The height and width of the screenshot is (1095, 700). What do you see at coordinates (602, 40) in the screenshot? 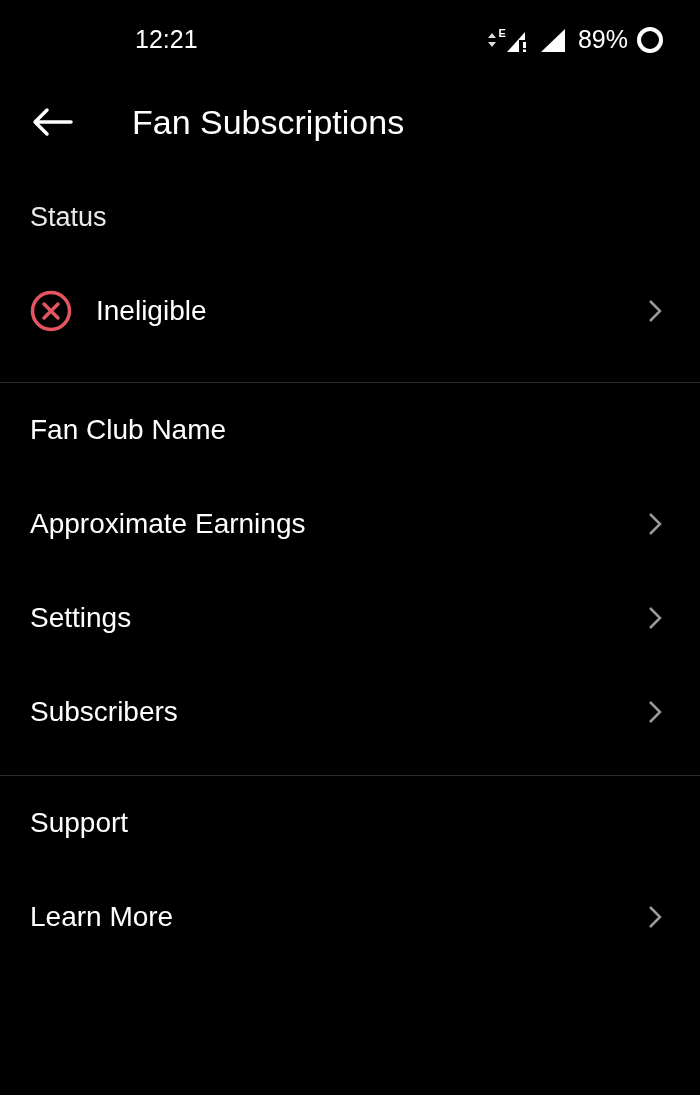
I see `battery-percentage: 89%` at bounding box center [602, 40].